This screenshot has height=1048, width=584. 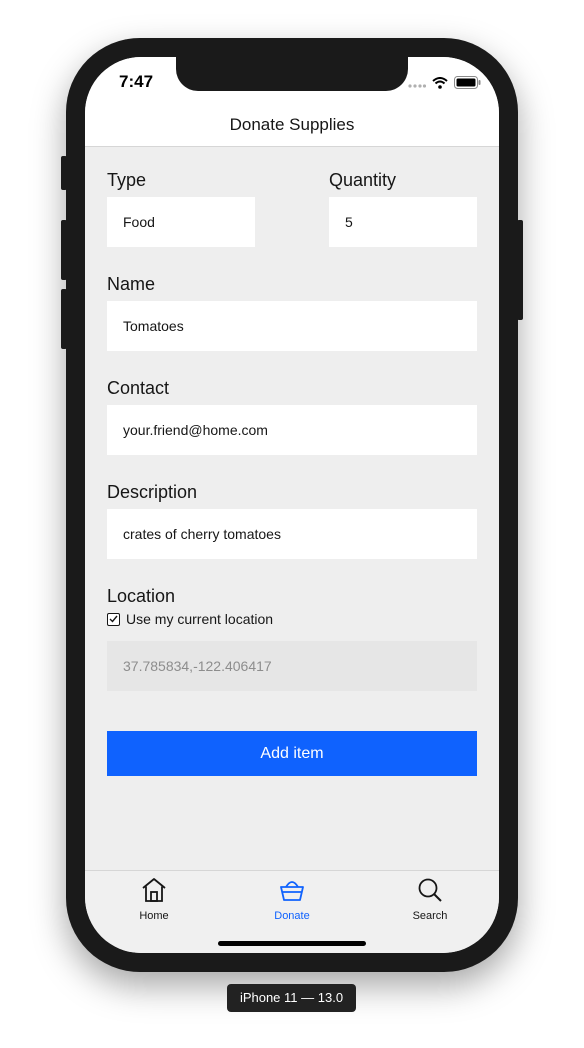 What do you see at coordinates (467, 85) in the screenshot?
I see `battery-icon` at bounding box center [467, 85].